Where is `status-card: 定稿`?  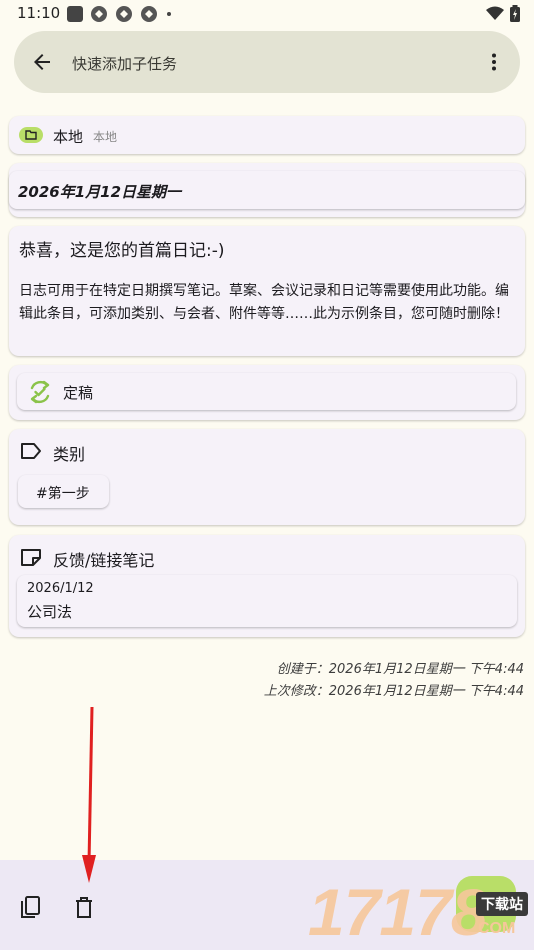 status-card: 定稿 is located at coordinates (267, 392).